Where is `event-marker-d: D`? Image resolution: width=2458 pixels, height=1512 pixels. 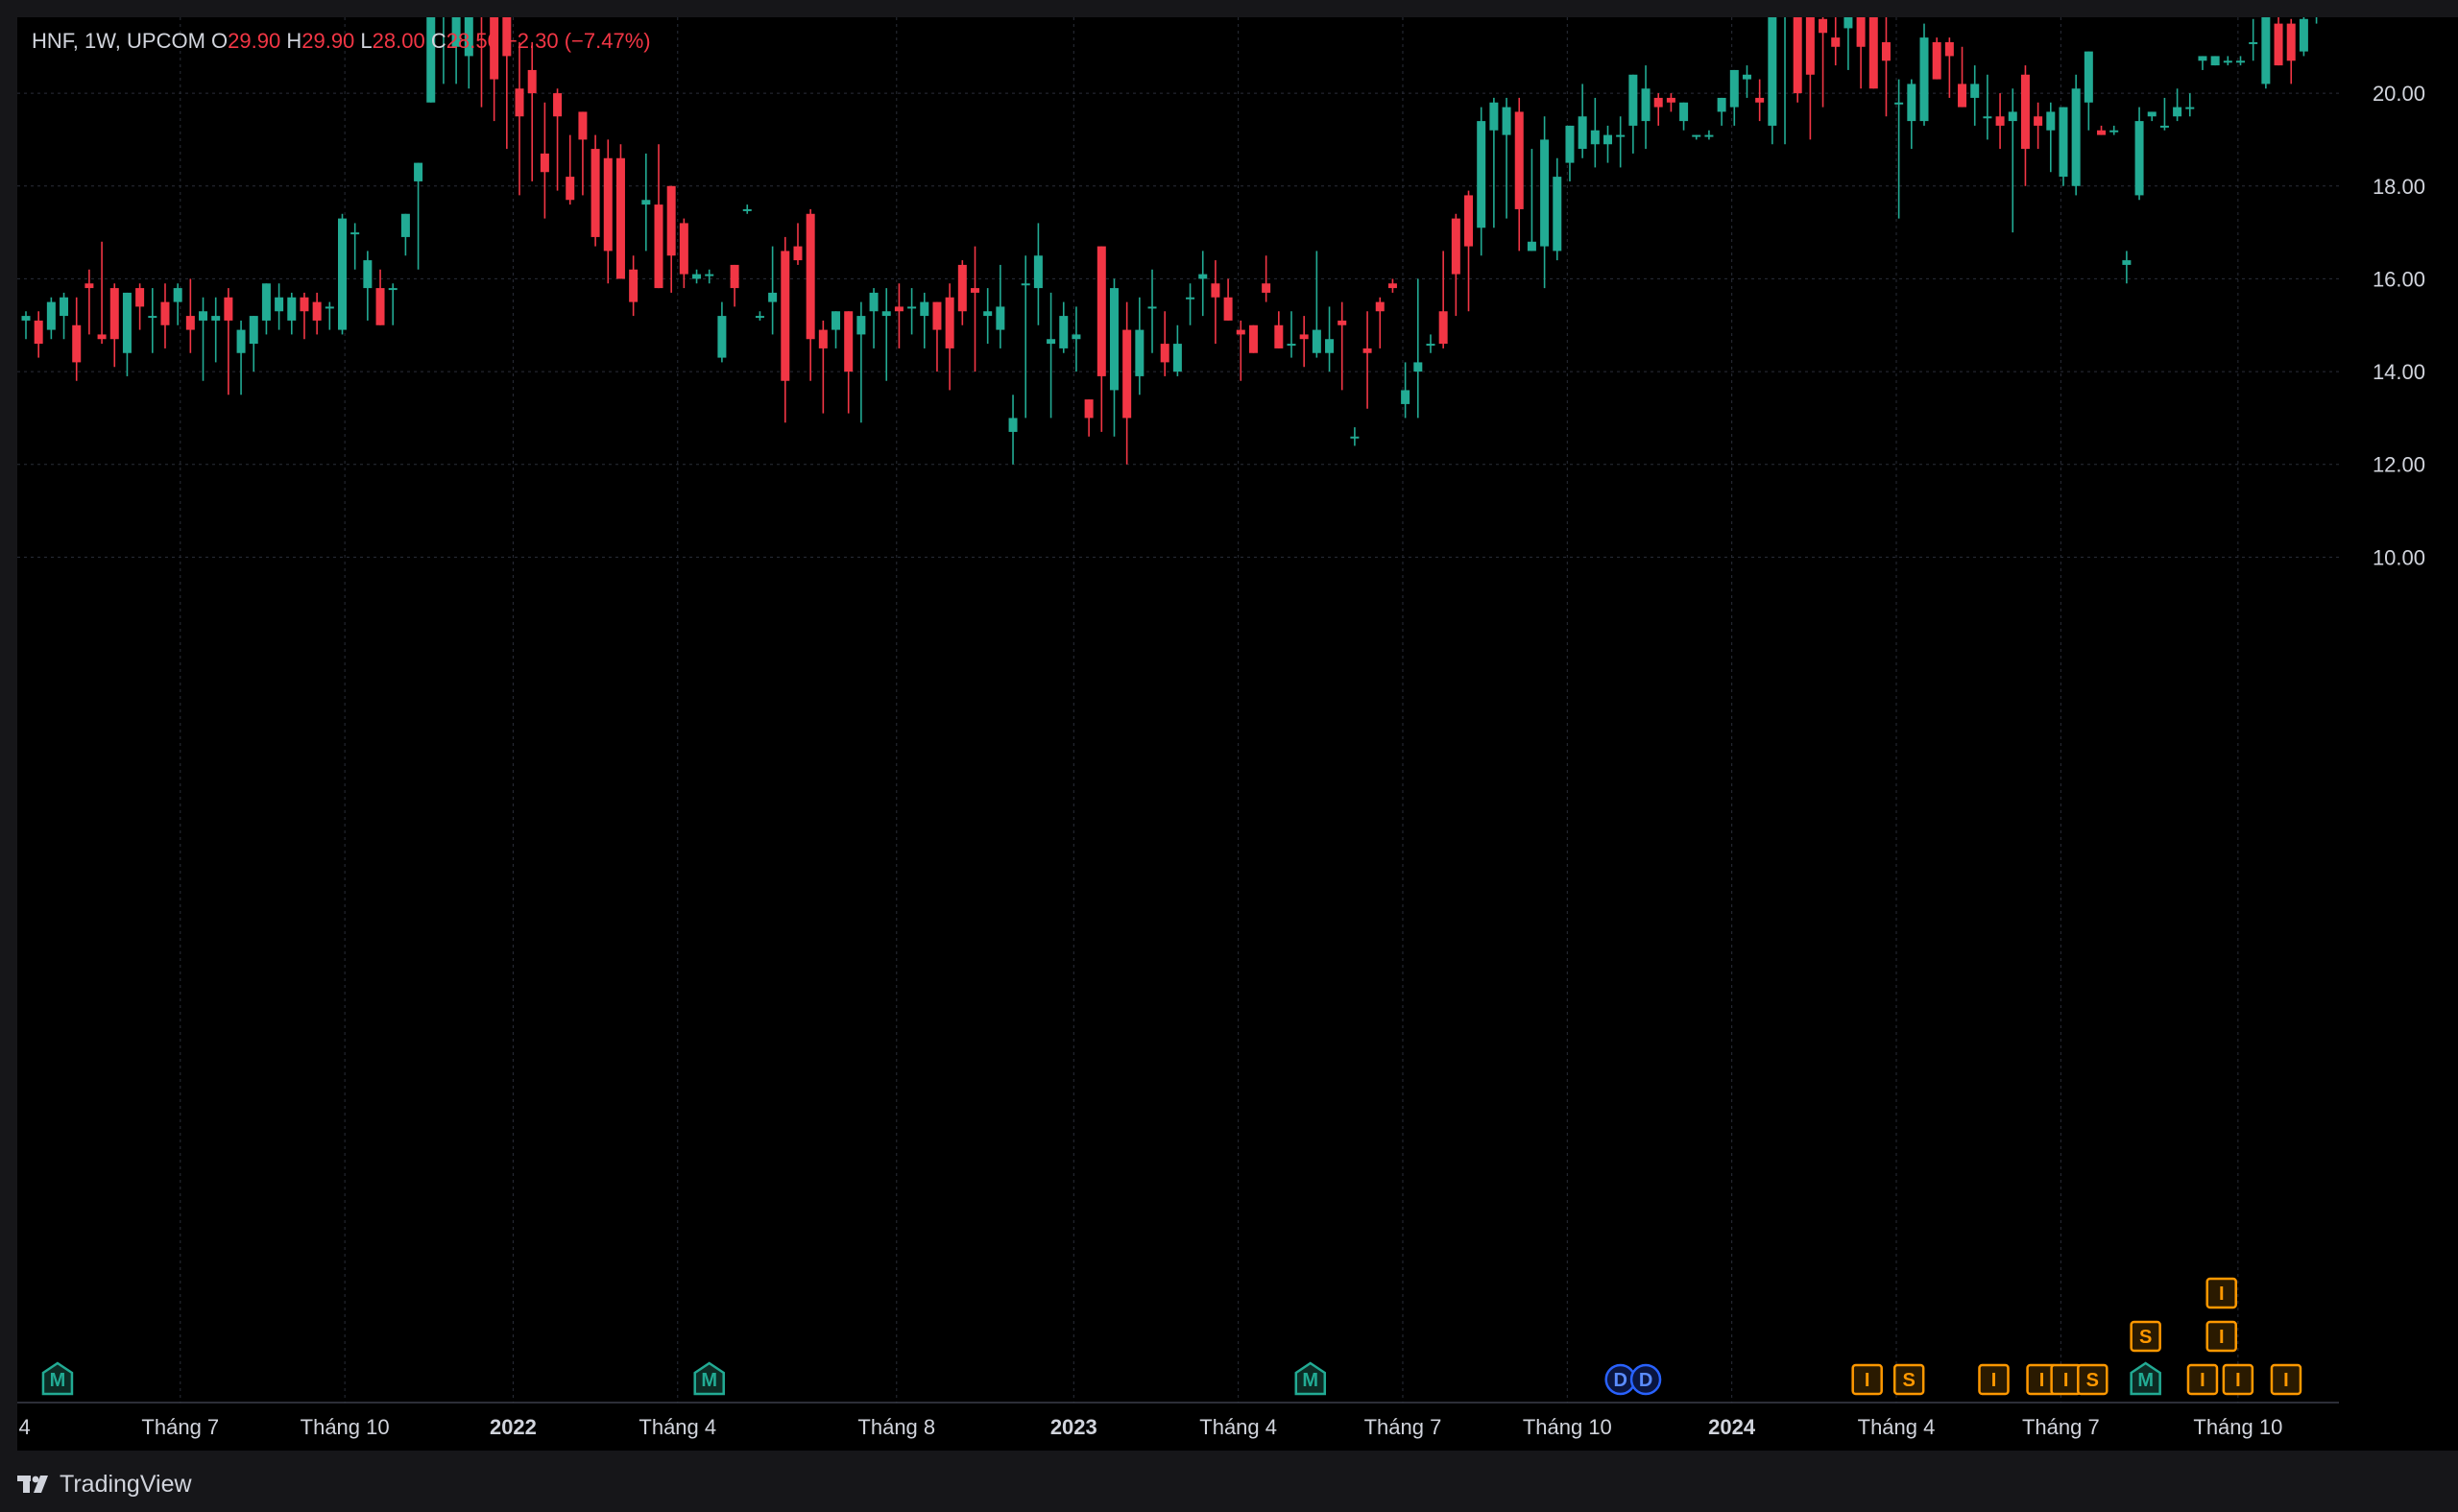
event-marker-d: D is located at coordinates (1646, 1379).